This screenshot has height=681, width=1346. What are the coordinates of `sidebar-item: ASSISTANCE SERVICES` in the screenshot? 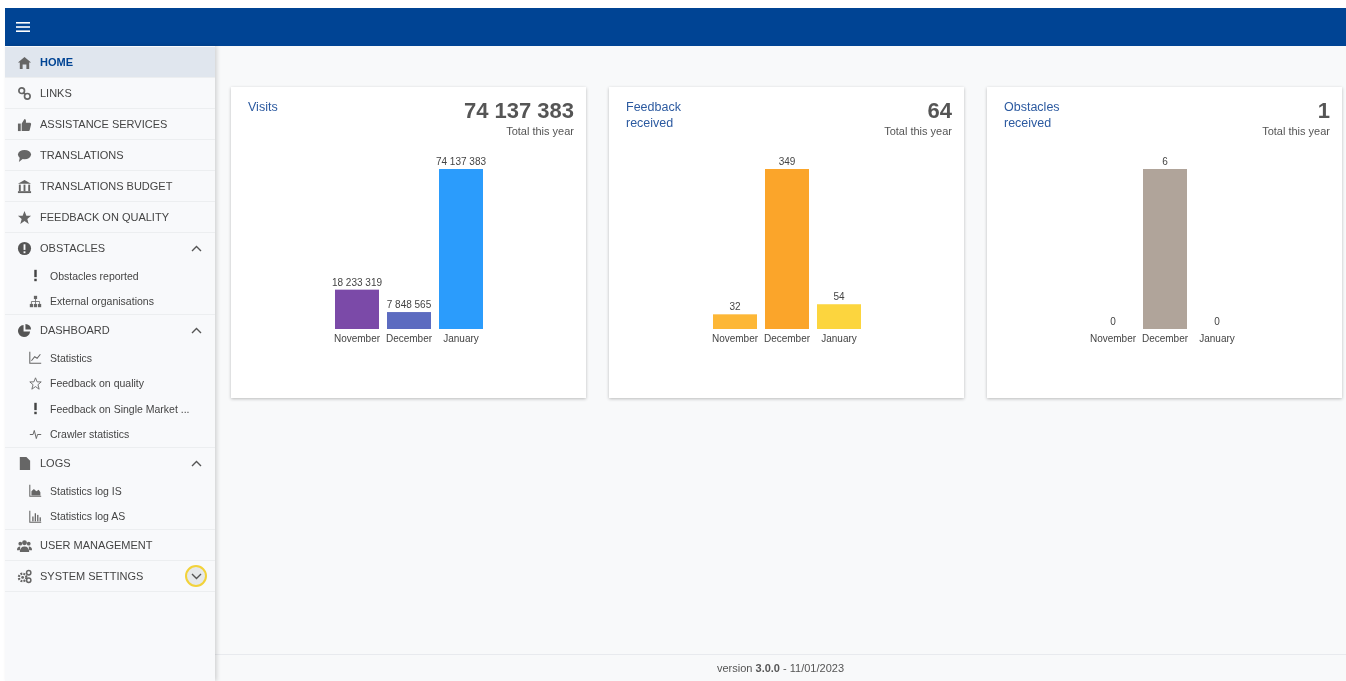 It's located at (110, 124).